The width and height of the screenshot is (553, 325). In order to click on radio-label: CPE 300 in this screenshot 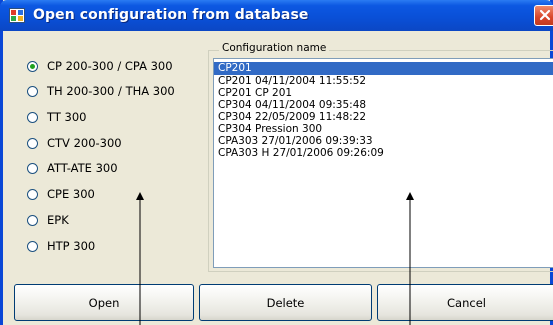, I will do `click(71, 194)`.